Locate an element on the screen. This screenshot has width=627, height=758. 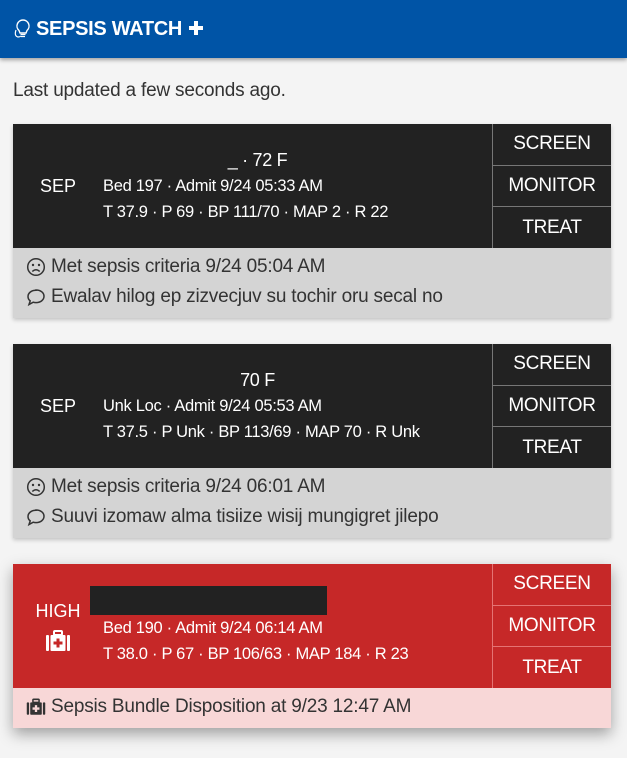
patient-location-line: Unk Loc · Admit 9/24 05:53 AM is located at coordinates (212, 406).